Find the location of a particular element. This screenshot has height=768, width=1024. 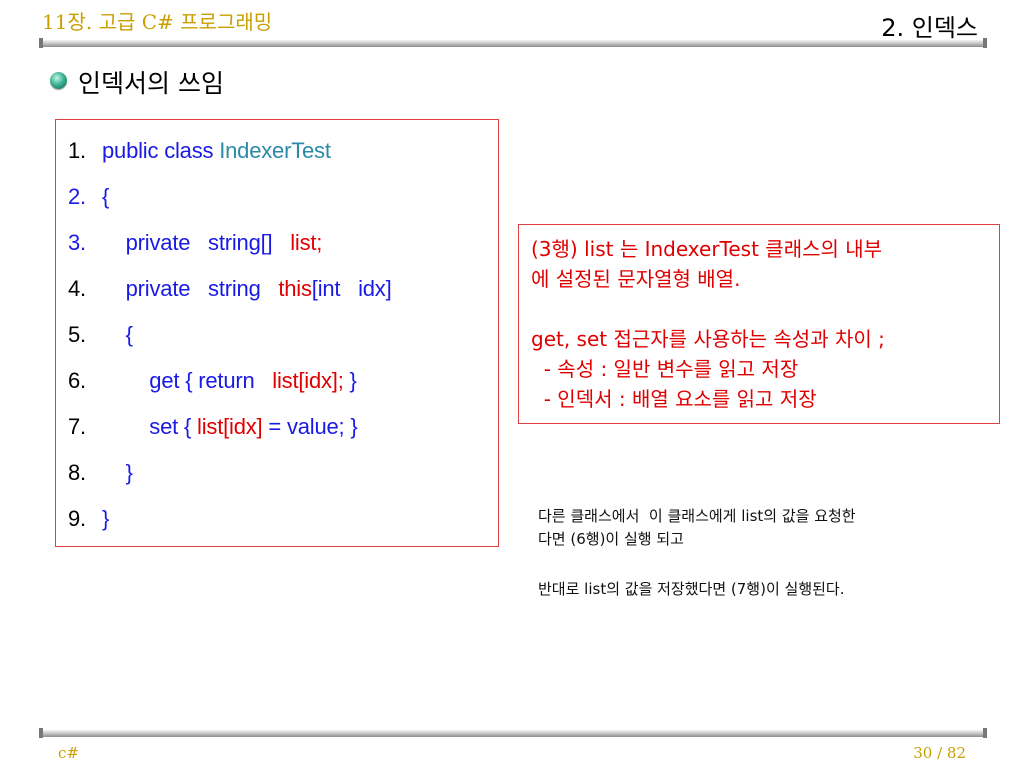

code-line-number: 5. is located at coordinates (77, 334).